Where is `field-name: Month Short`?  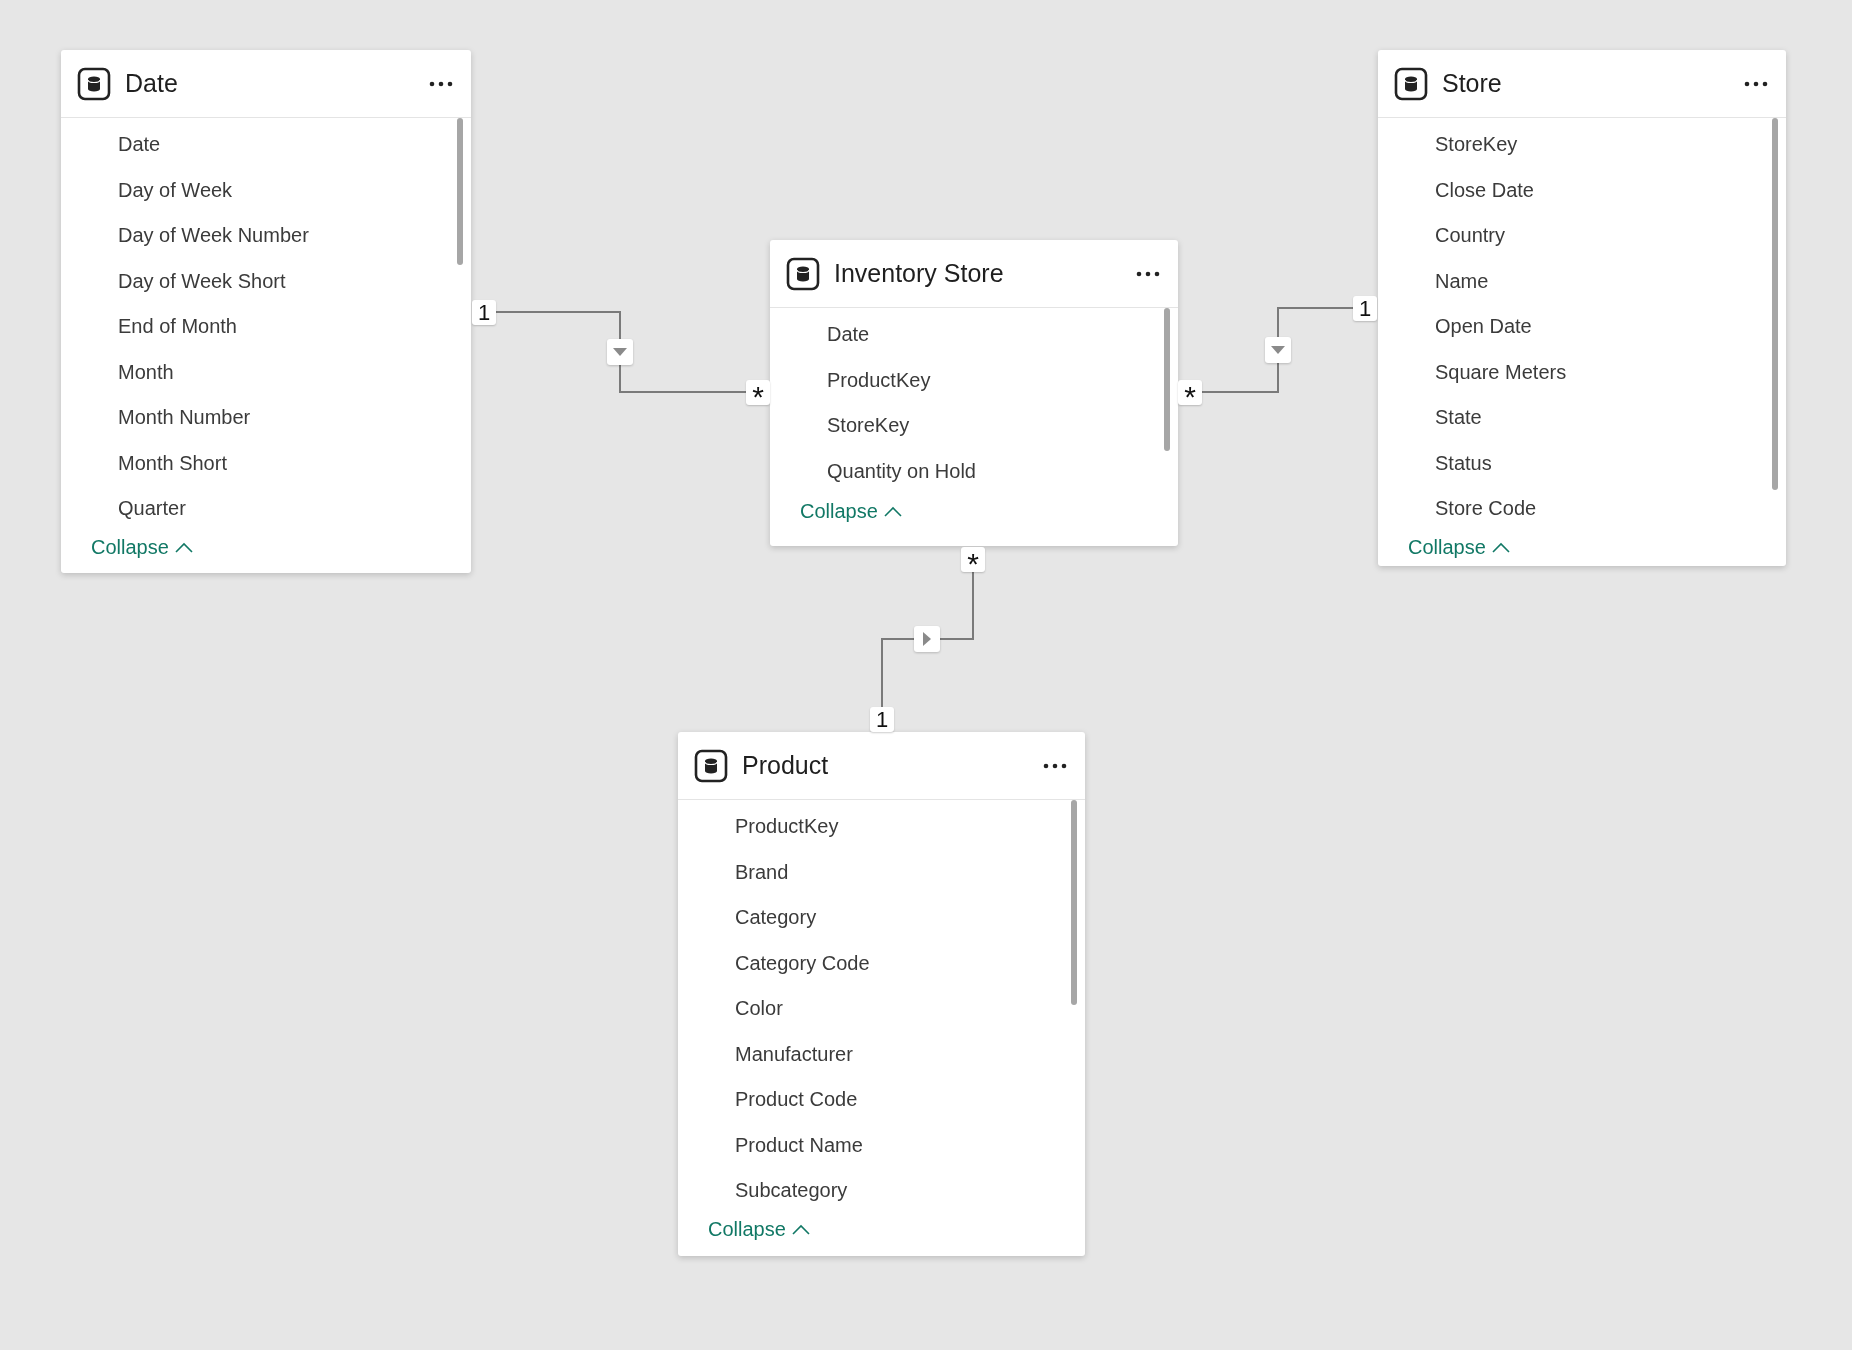 field-name: Month Short is located at coordinates (266, 463).